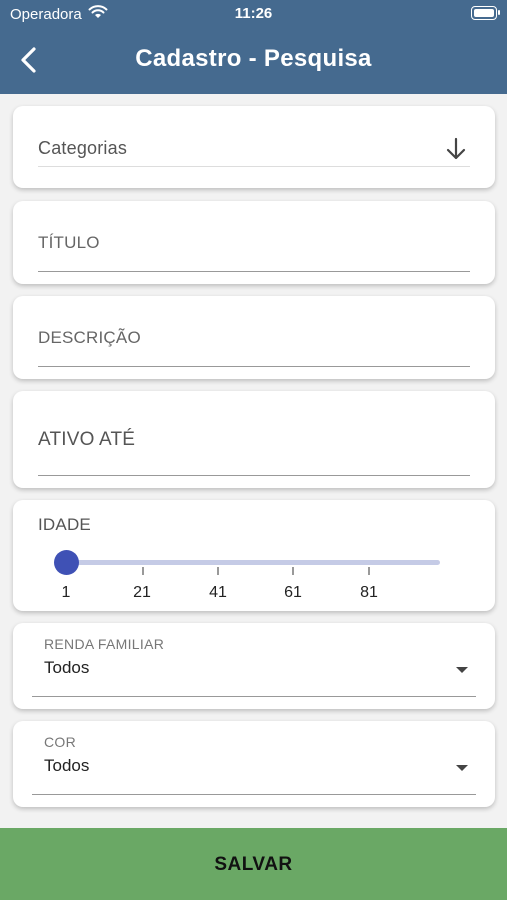 This screenshot has width=507, height=900. I want to click on ativo-ate-field: ATIVO ATÉ, so click(254, 439).